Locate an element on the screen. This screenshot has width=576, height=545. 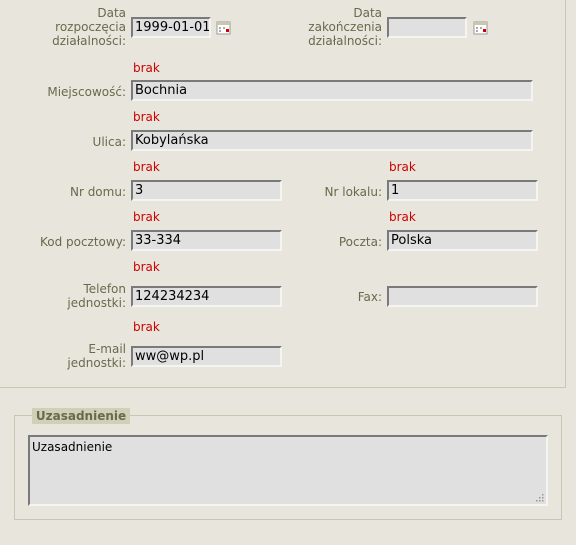
fax-label: Fax: is located at coordinates (369, 297).